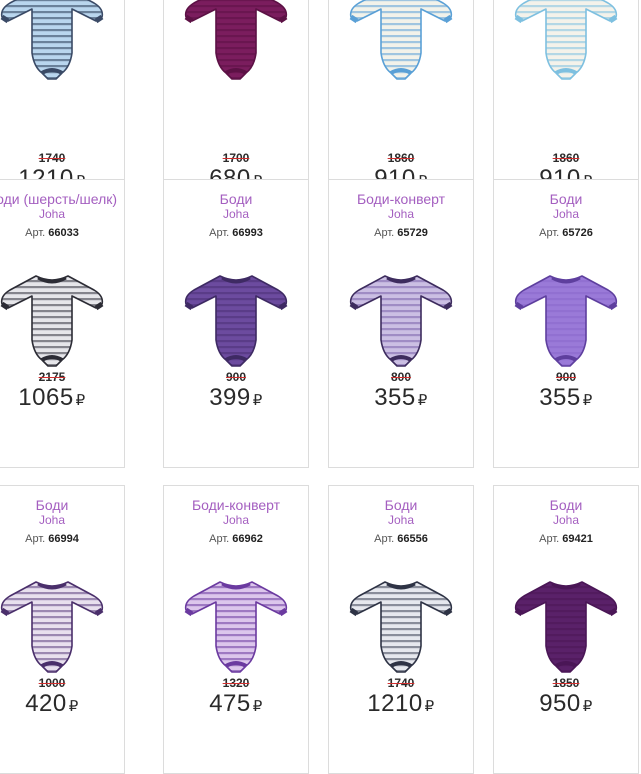 This screenshot has width=641, height=774. Describe the element at coordinates (46, 397) in the screenshot. I see `price-value: 1065` at that location.